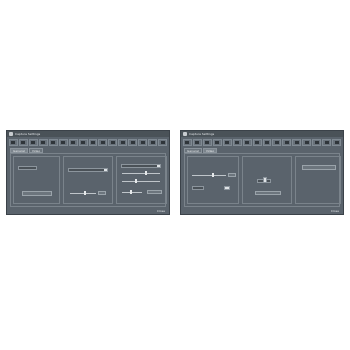  I want to click on toolbar, so click(88, 142).